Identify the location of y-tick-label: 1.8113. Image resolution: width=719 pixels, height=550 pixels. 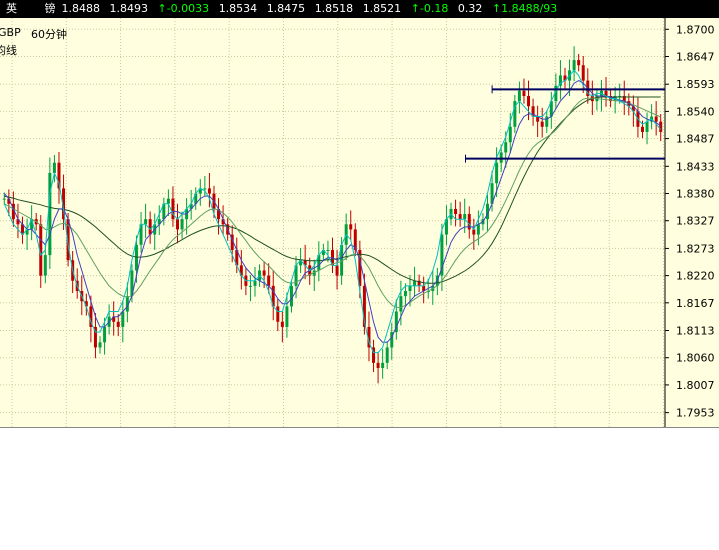
(695, 331).